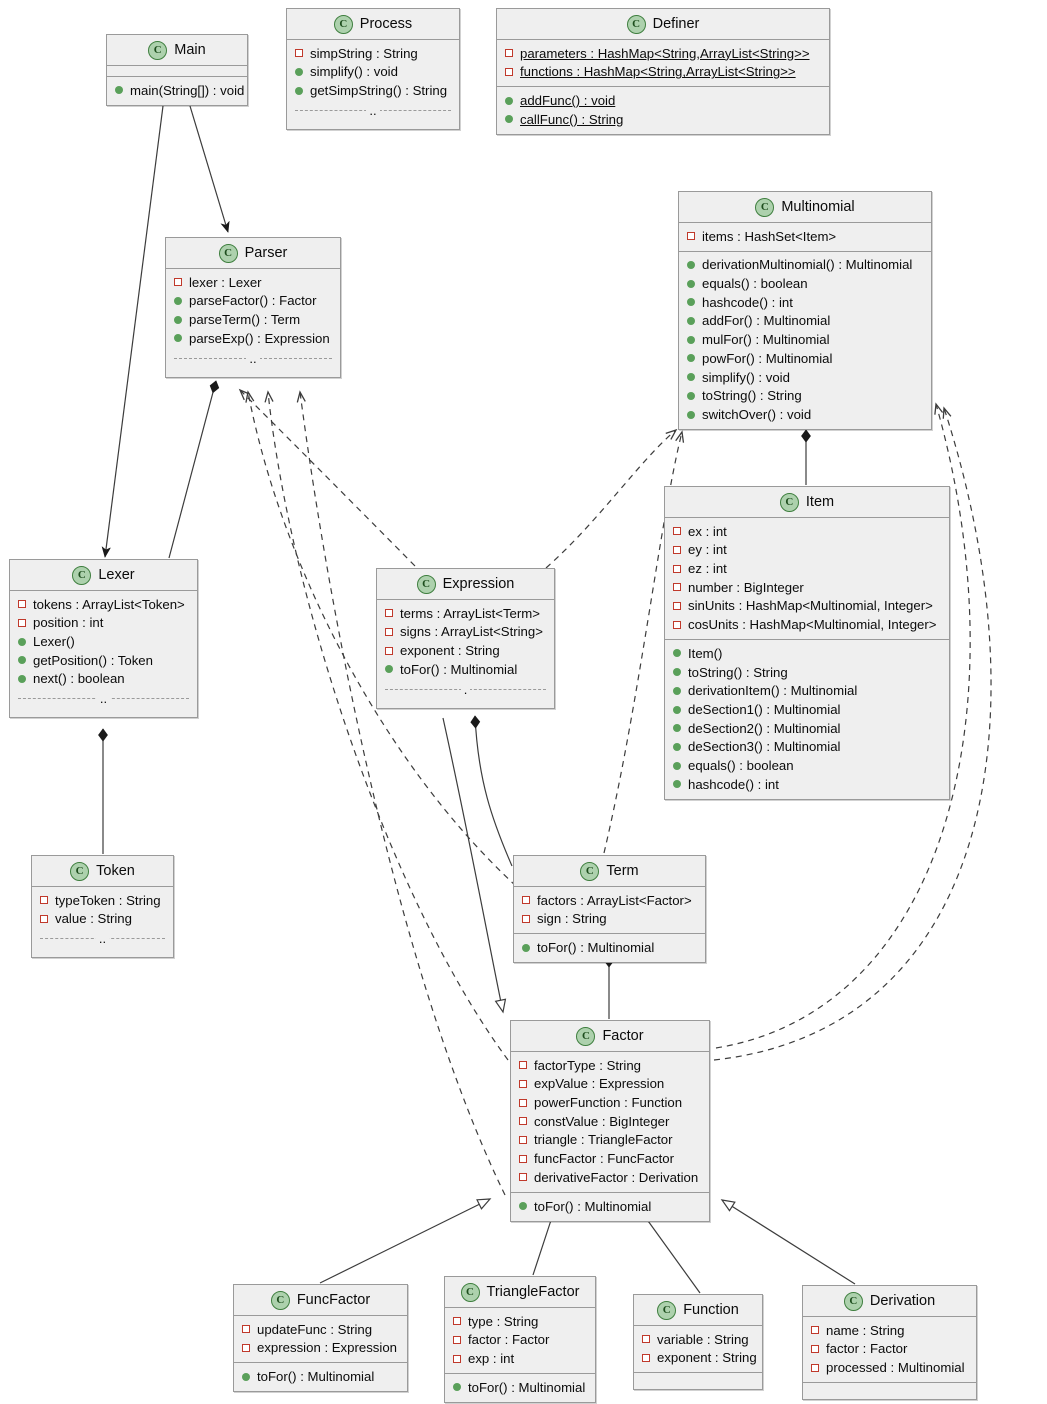  What do you see at coordinates (103, 699) in the screenshot?
I see `footer-ellipsis: ..` at bounding box center [103, 699].